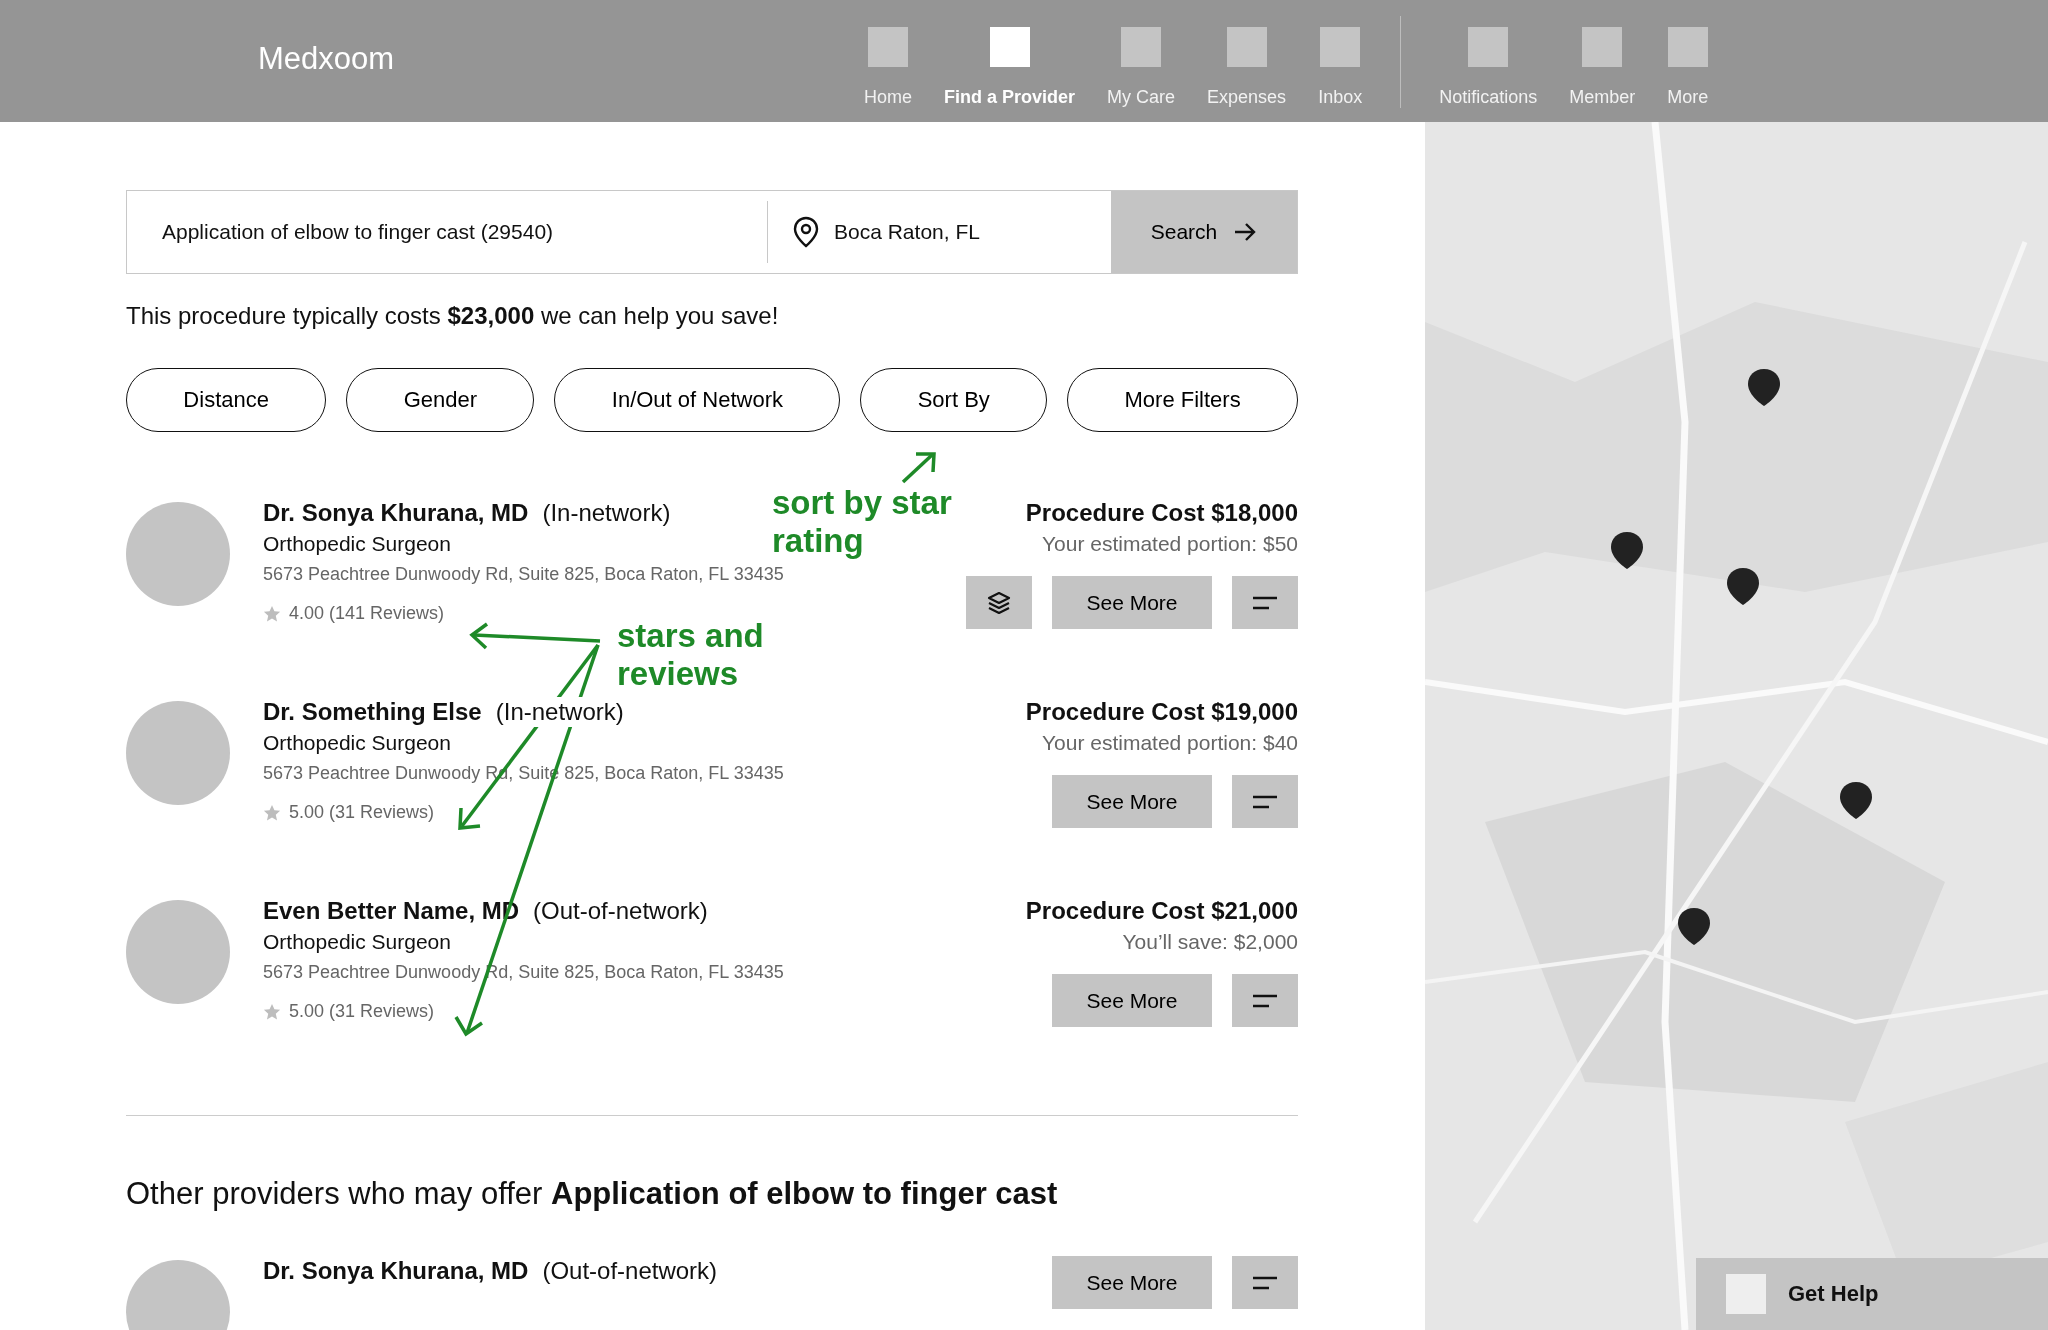  What do you see at coordinates (1169, 544) in the screenshot?
I see `estimated-portion: Your estimated portion: $50` at bounding box center [1169, 544].